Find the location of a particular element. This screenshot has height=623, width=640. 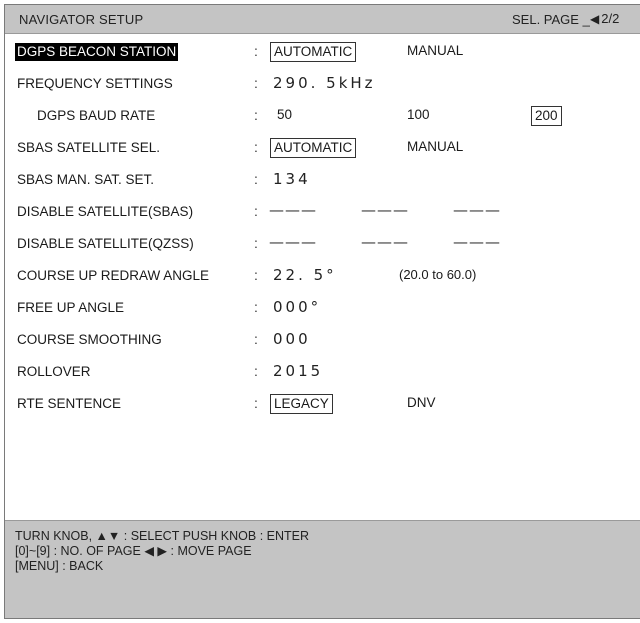

setting-label: RTE SENTENCE is located at coordinates (69, 403).